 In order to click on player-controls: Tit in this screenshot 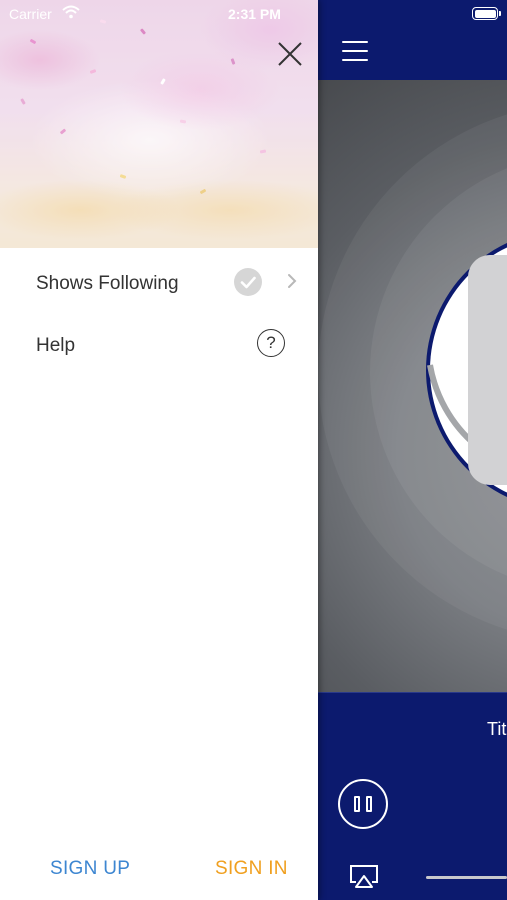, I will do `click(412, 796)`.